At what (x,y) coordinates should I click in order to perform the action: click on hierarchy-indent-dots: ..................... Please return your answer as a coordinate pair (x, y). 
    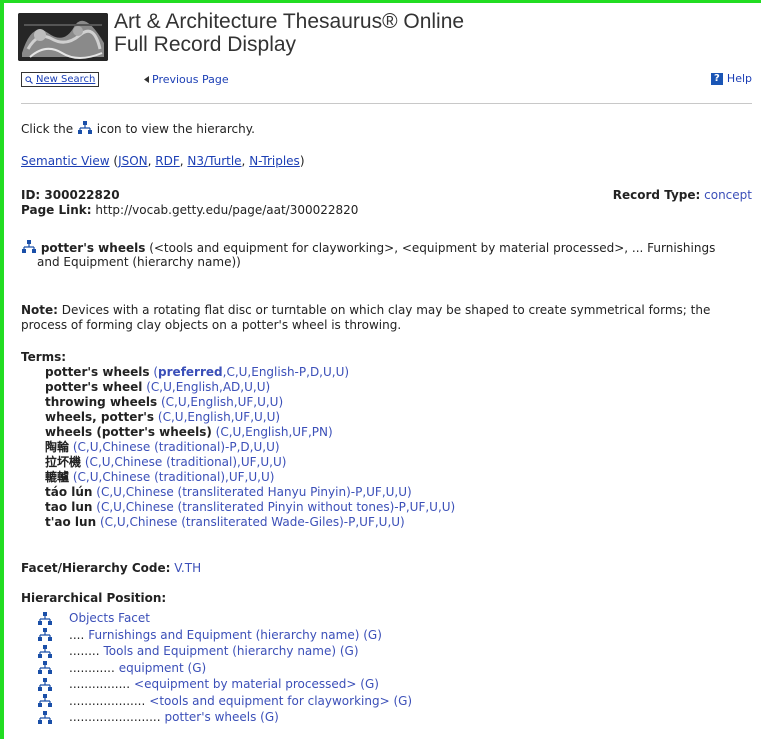
    Looking at the image, I should click on (107, 700).